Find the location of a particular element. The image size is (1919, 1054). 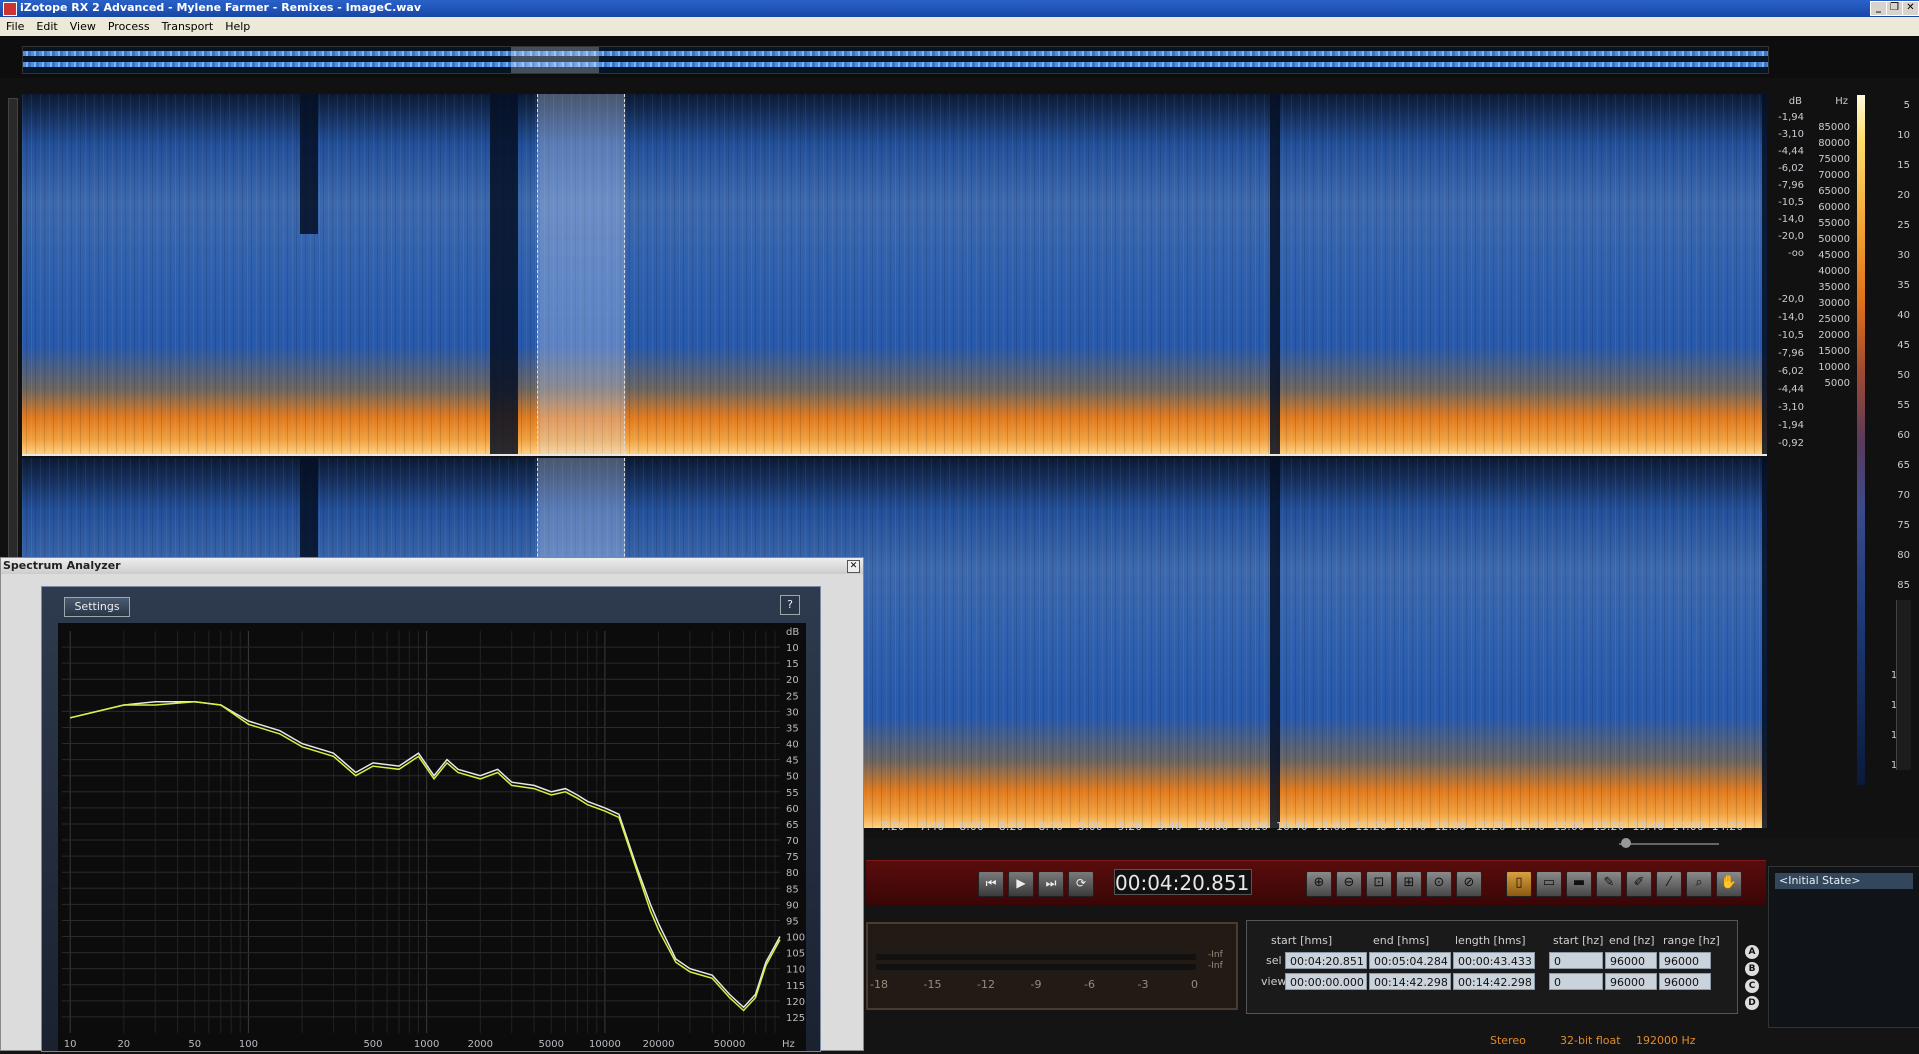

meter-scale-label: -9 is located at coordinates (1036, 984).